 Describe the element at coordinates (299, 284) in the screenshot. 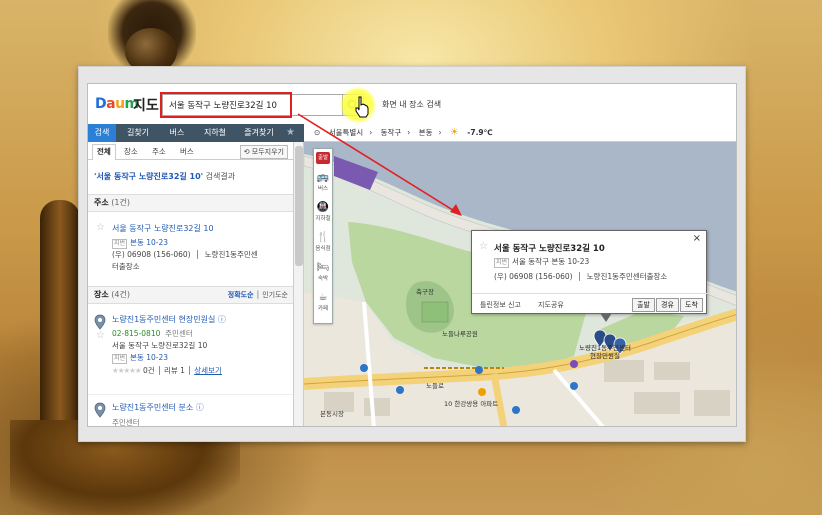

I see `panel-scrollbar` at that location.